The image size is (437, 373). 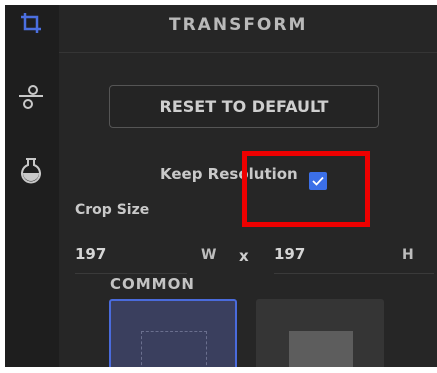 What do you see at coordinates (91, 254) in the screenshot?
I see `width-value: 197` at bounding box center [91, 254].